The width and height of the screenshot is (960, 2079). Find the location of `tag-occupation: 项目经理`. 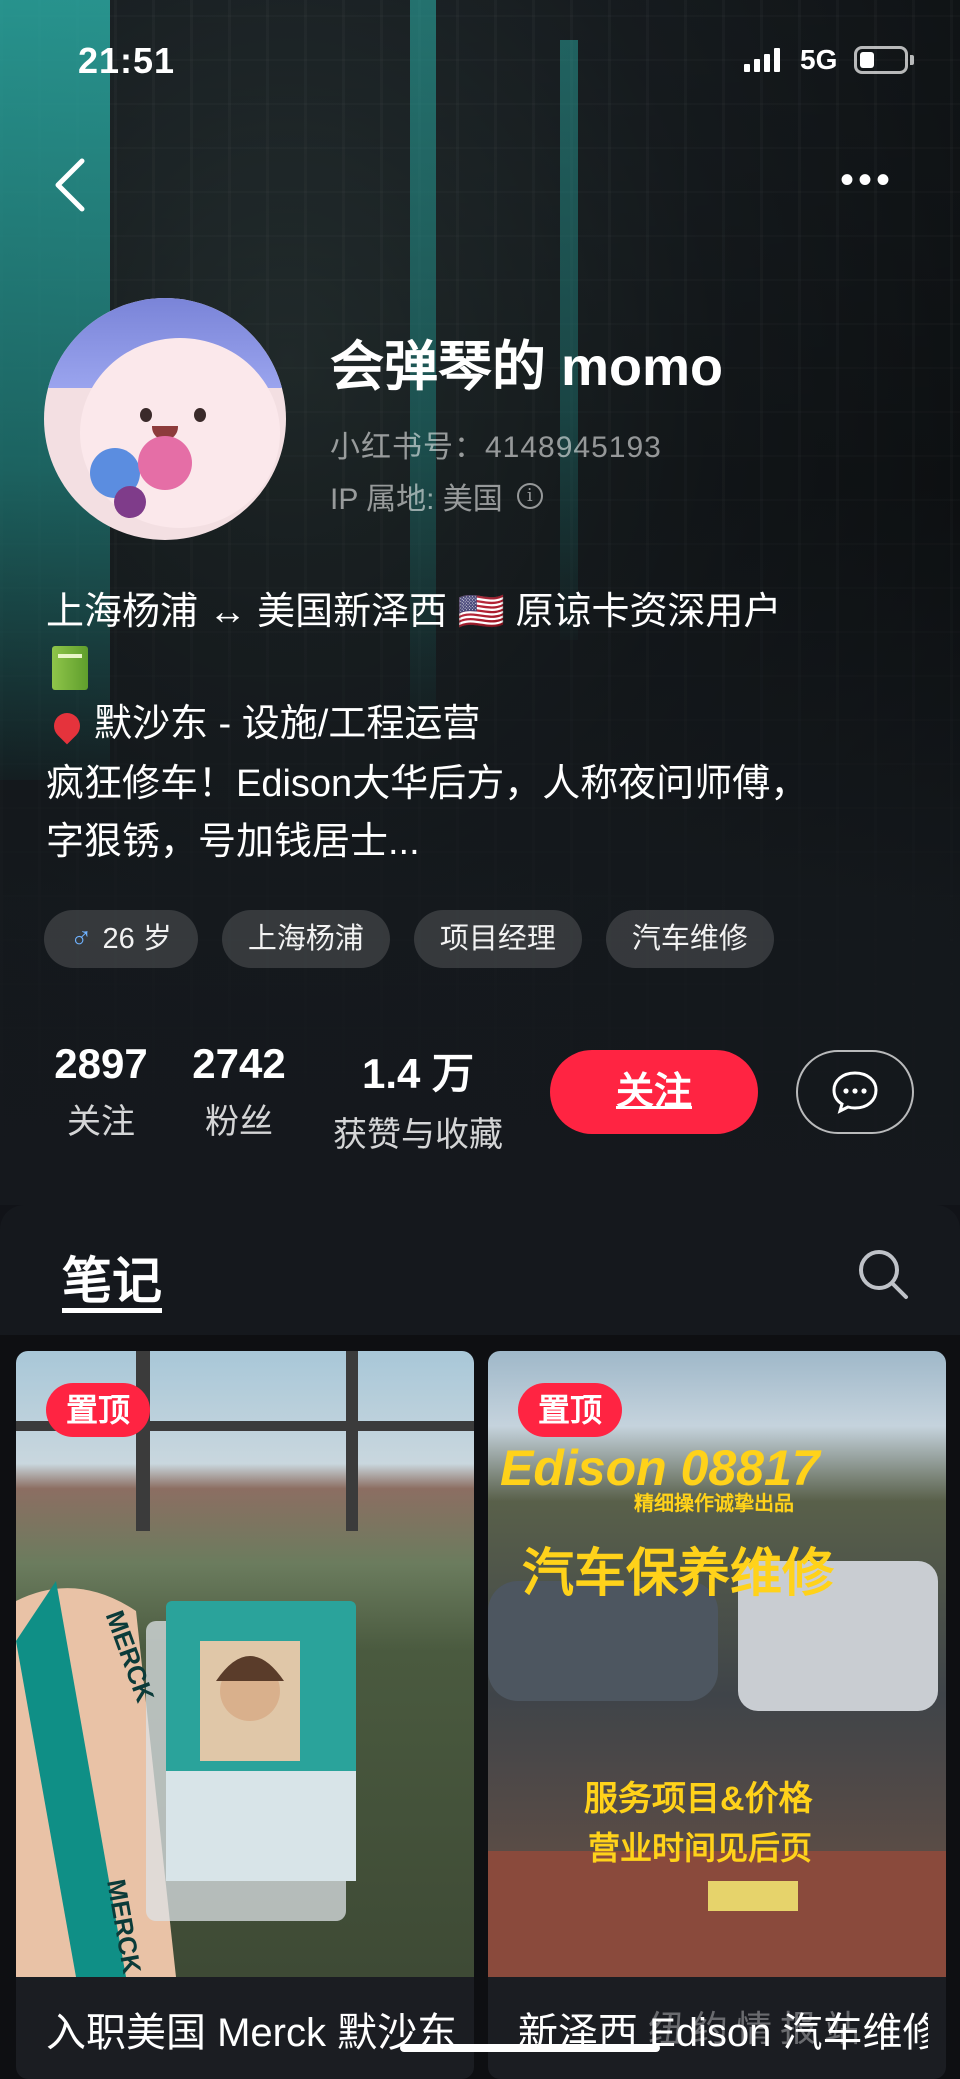

tag-occupation: 项目经理 is located at coordinates (497, 939).